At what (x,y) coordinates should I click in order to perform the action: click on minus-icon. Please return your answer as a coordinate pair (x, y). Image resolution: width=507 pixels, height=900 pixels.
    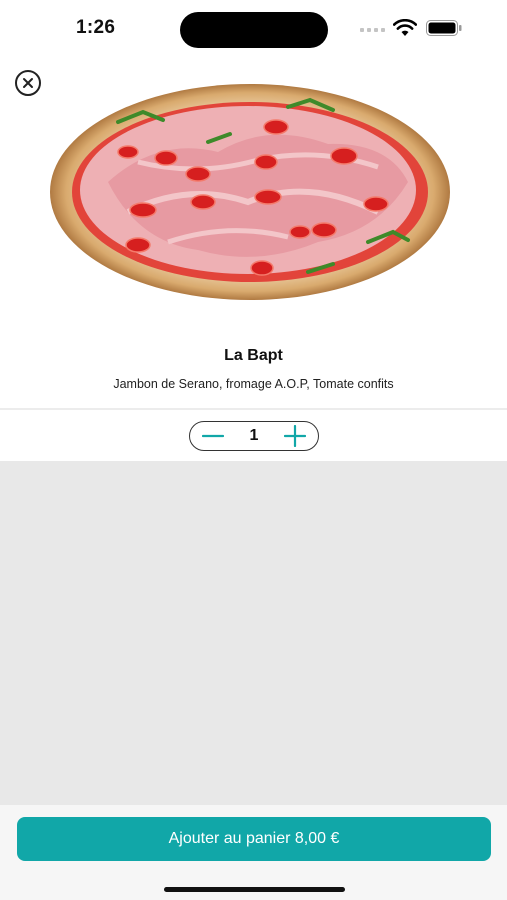
    Looking at the image, I should click on (213, 436).